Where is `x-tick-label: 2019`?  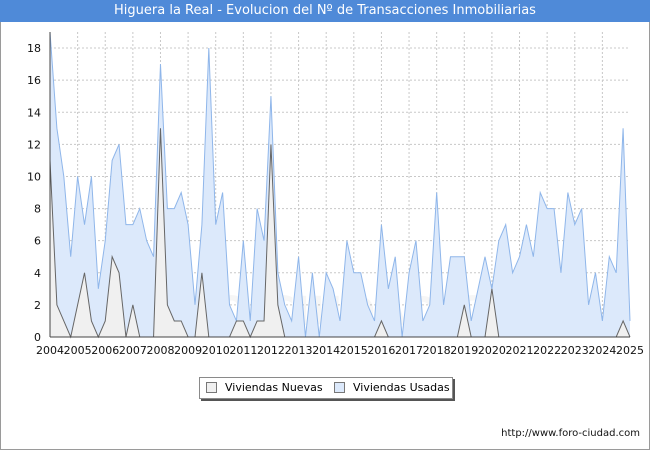
x-tick-label: 2019 is located at coordinates (464, 350).